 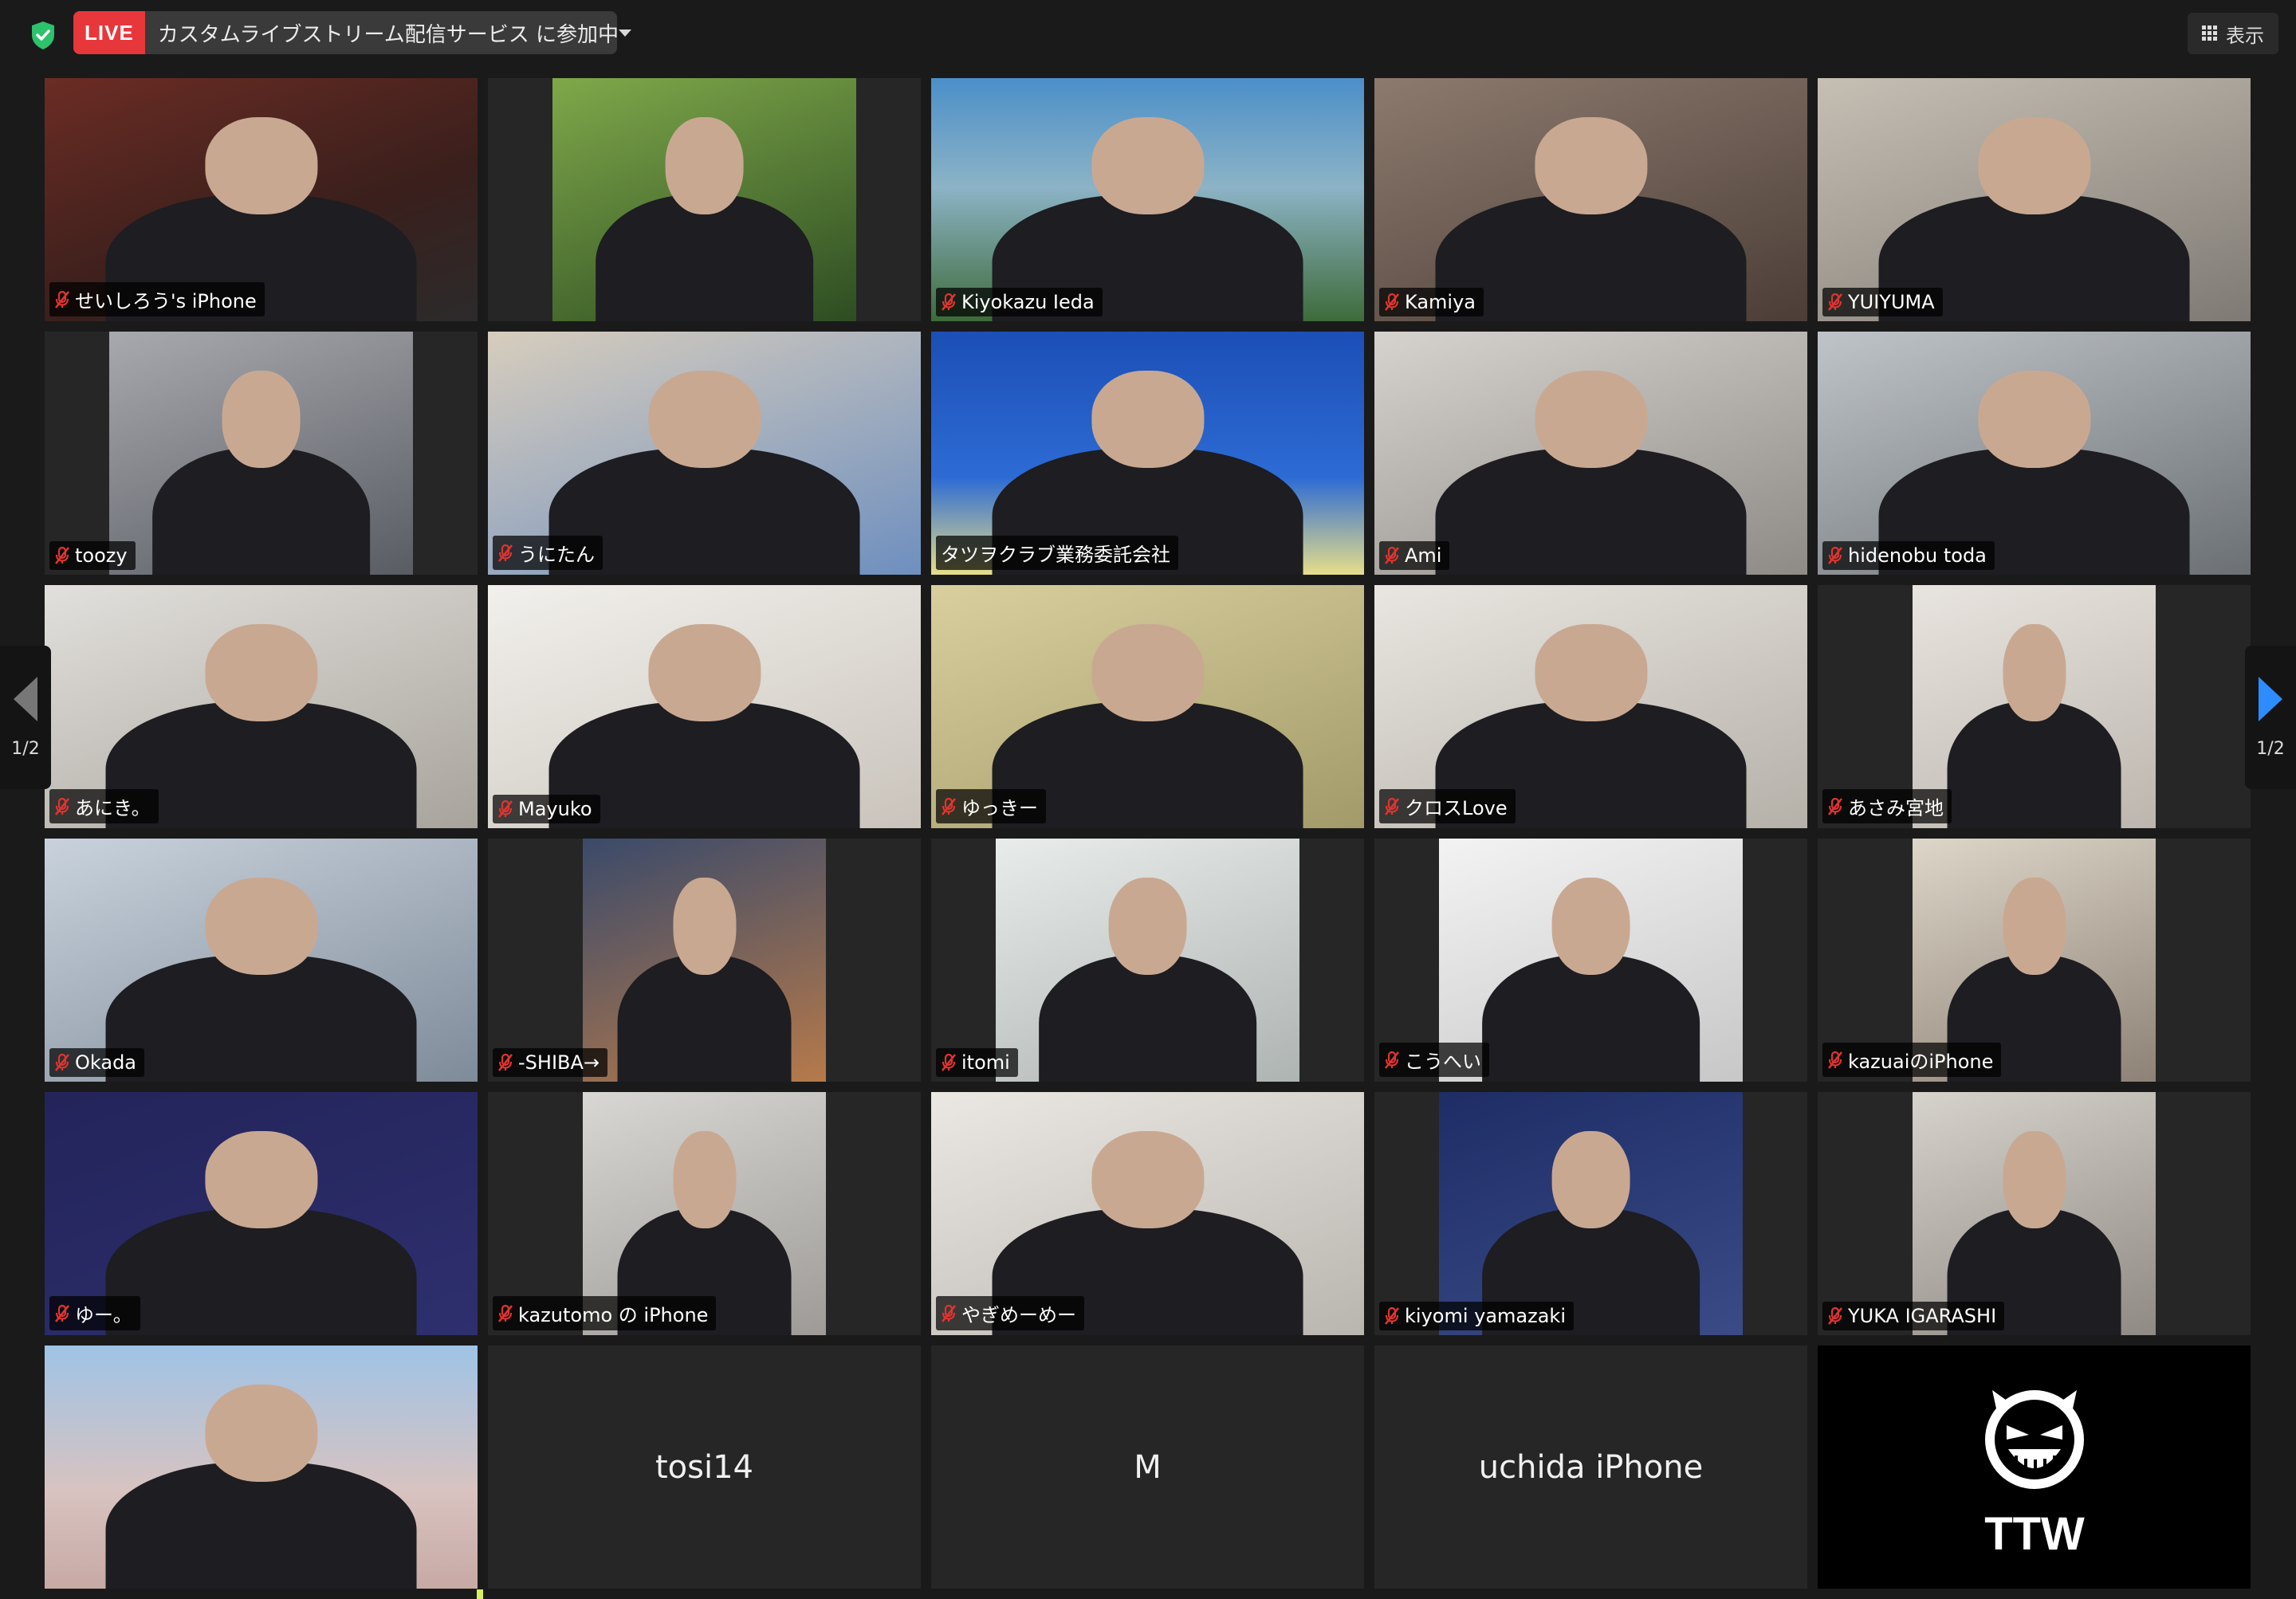 What do you see at coordinates (1423, 555) in the screenshot?
I see `participant-name: Ami` at bounding box center [1423, 555].